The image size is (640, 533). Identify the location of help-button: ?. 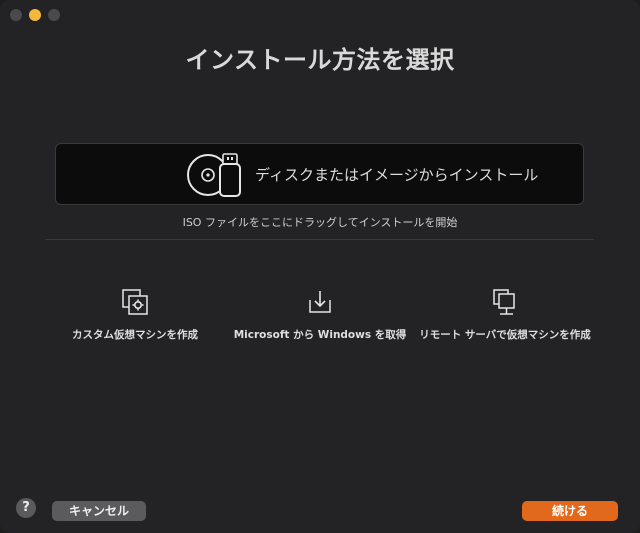
(26, 508).